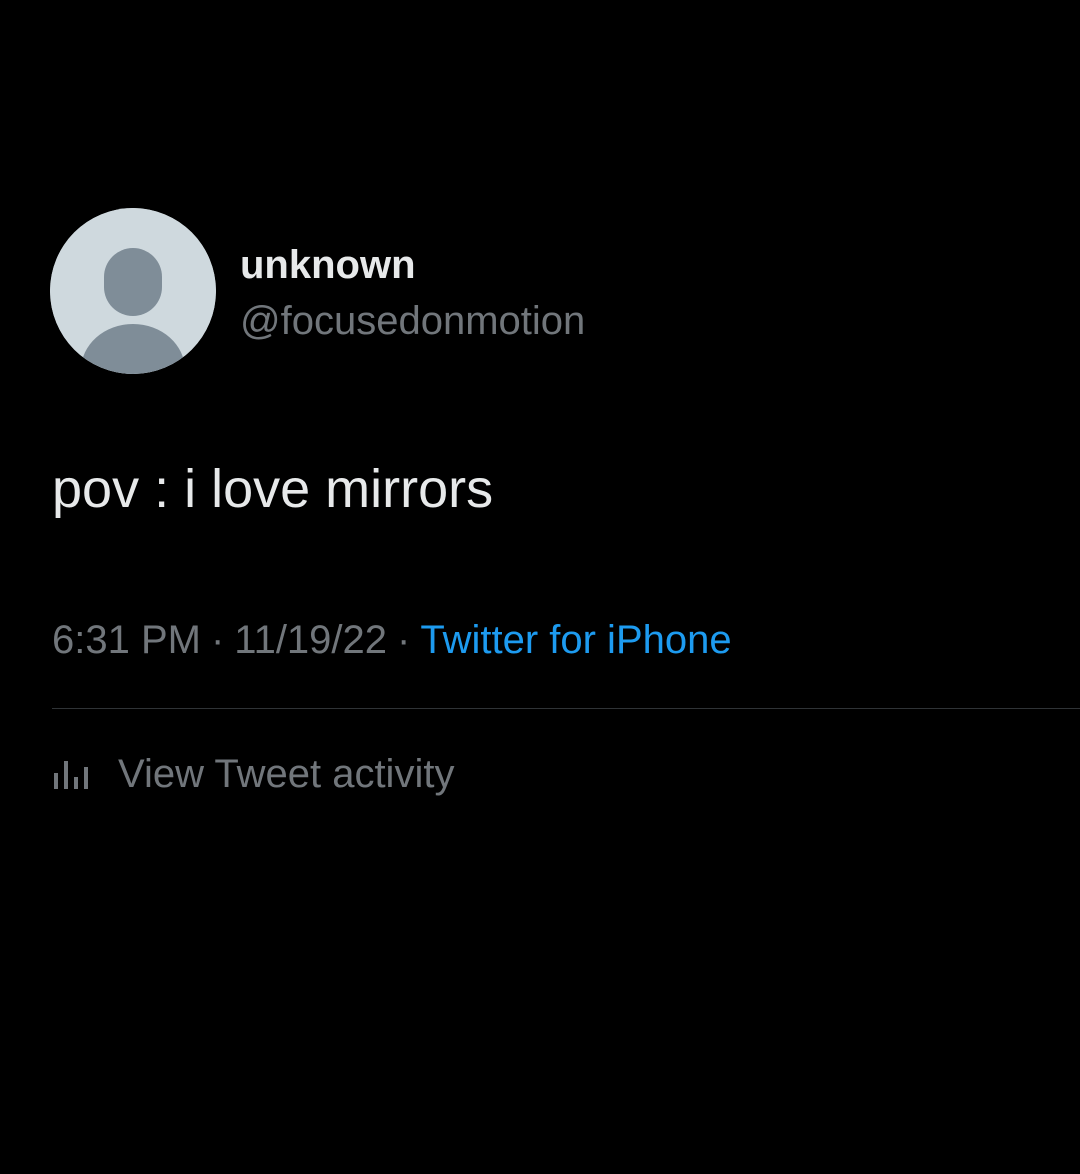 The height and width of the screenshot is (1174, 1080). I want to click on divider, so click(566, 708).